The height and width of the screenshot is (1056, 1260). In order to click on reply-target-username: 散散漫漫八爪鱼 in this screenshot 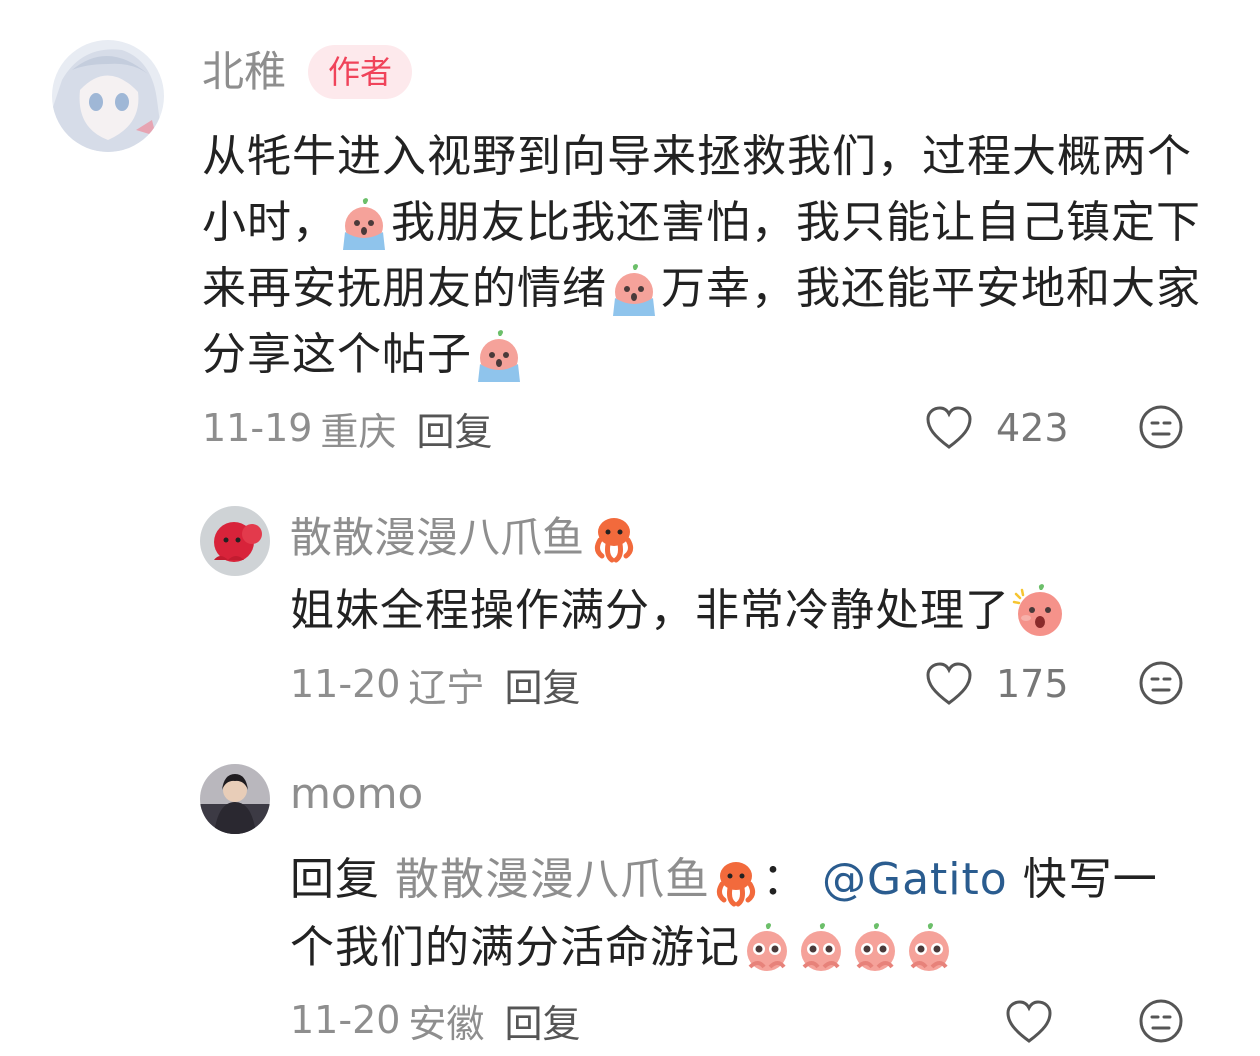, I will do `click(552, 879)`.